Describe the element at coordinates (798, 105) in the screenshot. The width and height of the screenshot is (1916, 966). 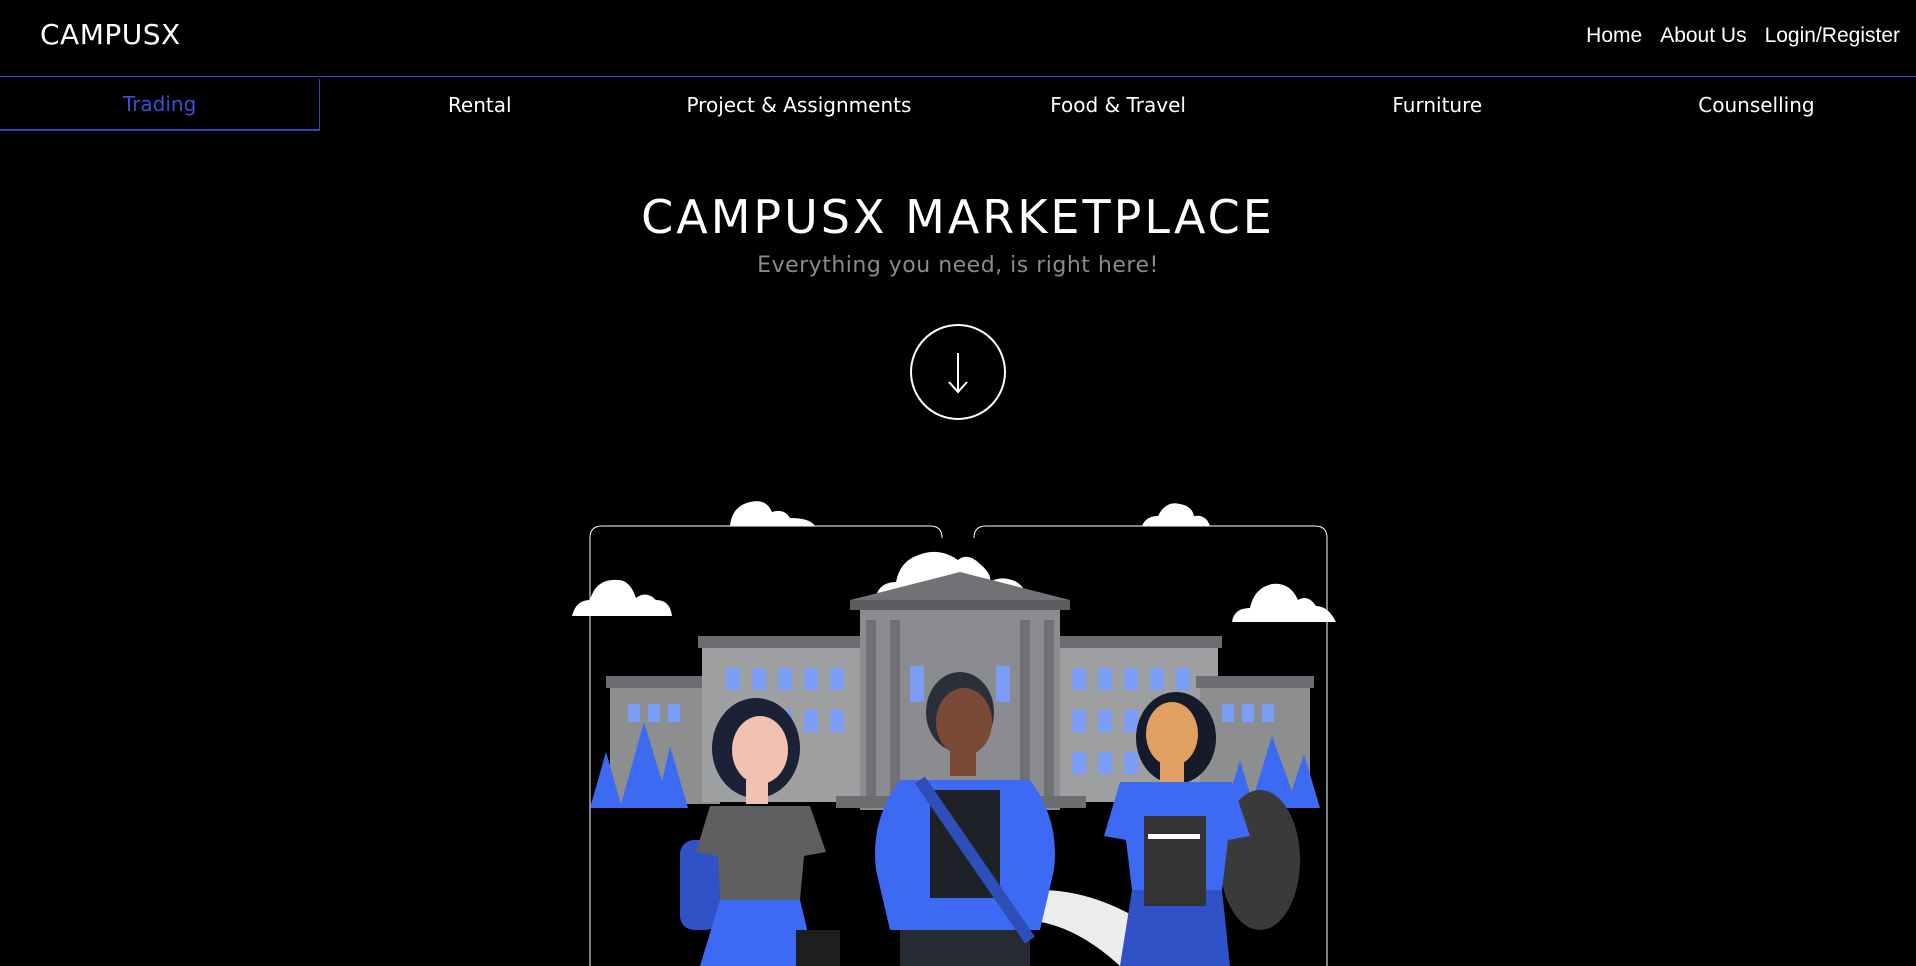
I see `tab-project-assignments: Project & Assignments` at that location.